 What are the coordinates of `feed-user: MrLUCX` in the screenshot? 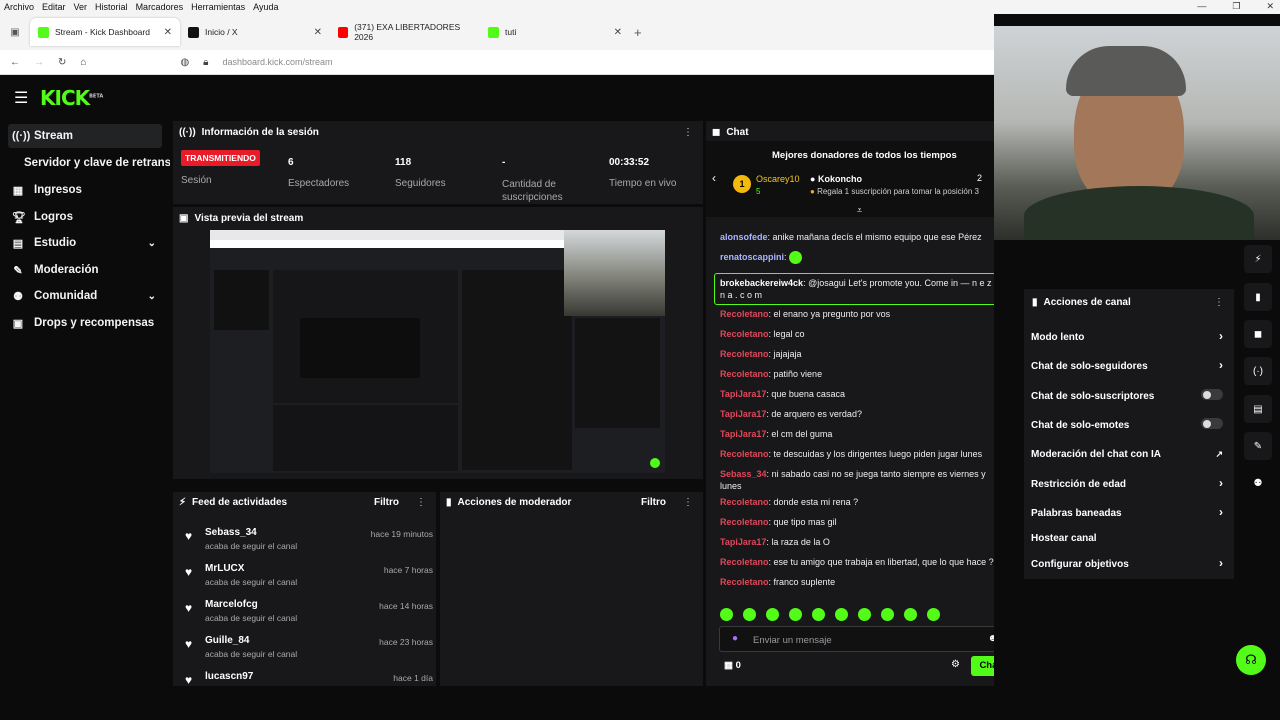 It's located at (224, 568).